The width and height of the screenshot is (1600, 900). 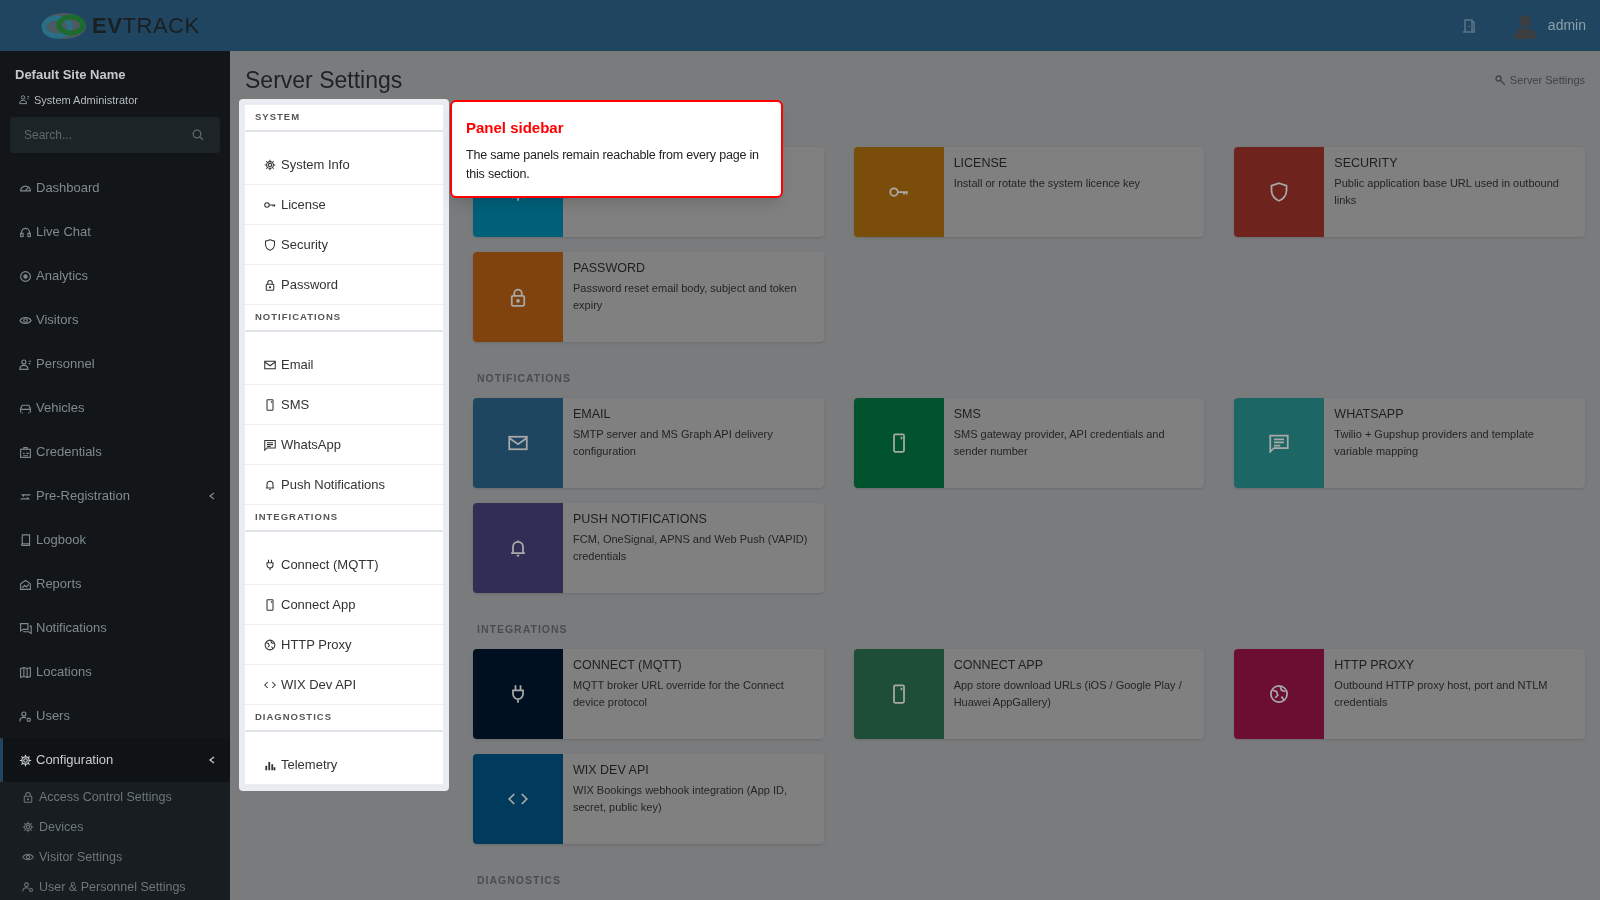 What do you see at coordinates (344, 718) in the screenshot?
I see `panel-section-title: DIAGNOSTICS` at bounding box center [344, 718].